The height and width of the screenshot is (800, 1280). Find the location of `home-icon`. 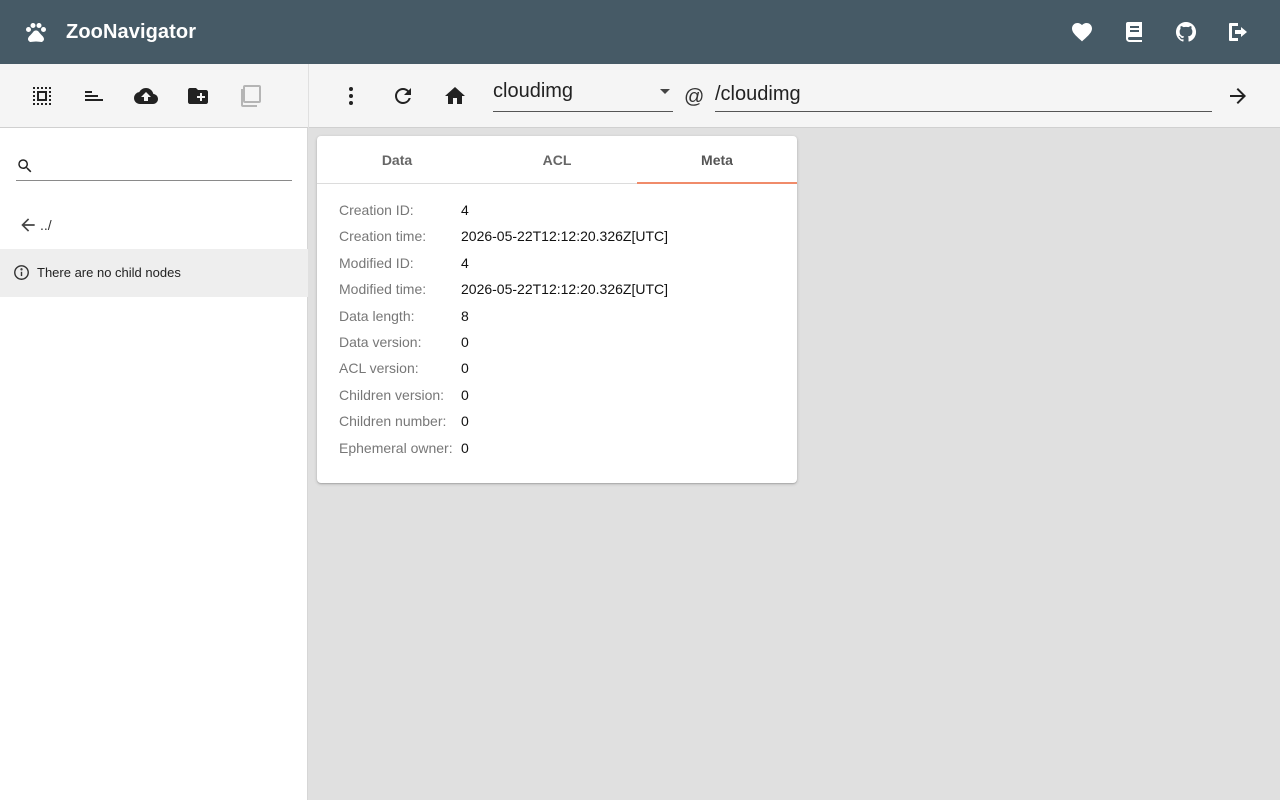

home-icon is located at coordinates (455, 96).